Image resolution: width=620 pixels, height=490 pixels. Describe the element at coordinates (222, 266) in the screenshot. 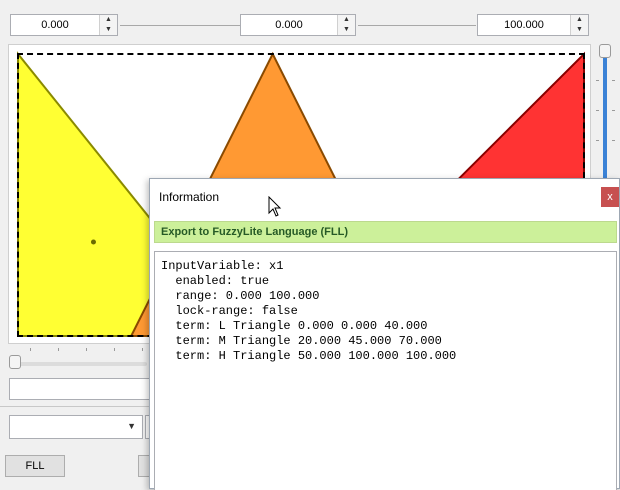

I see `code-line: InputVariable: x1` at that location.